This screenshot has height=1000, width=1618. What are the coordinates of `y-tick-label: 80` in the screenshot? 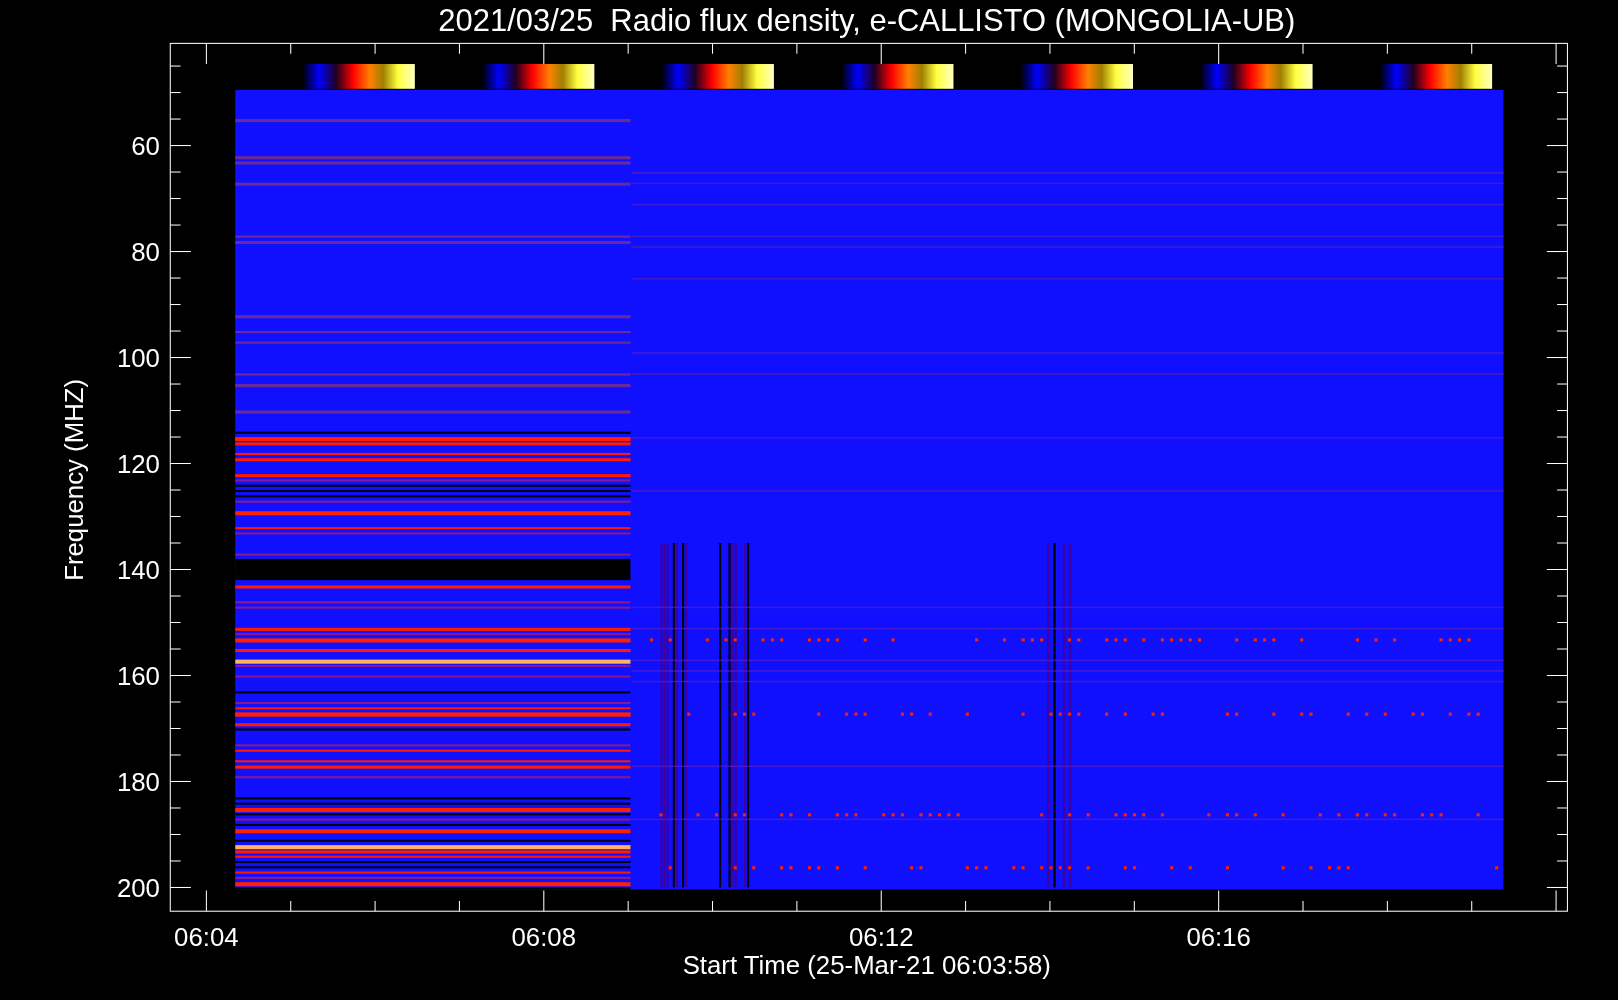 It's located at (145, 251).